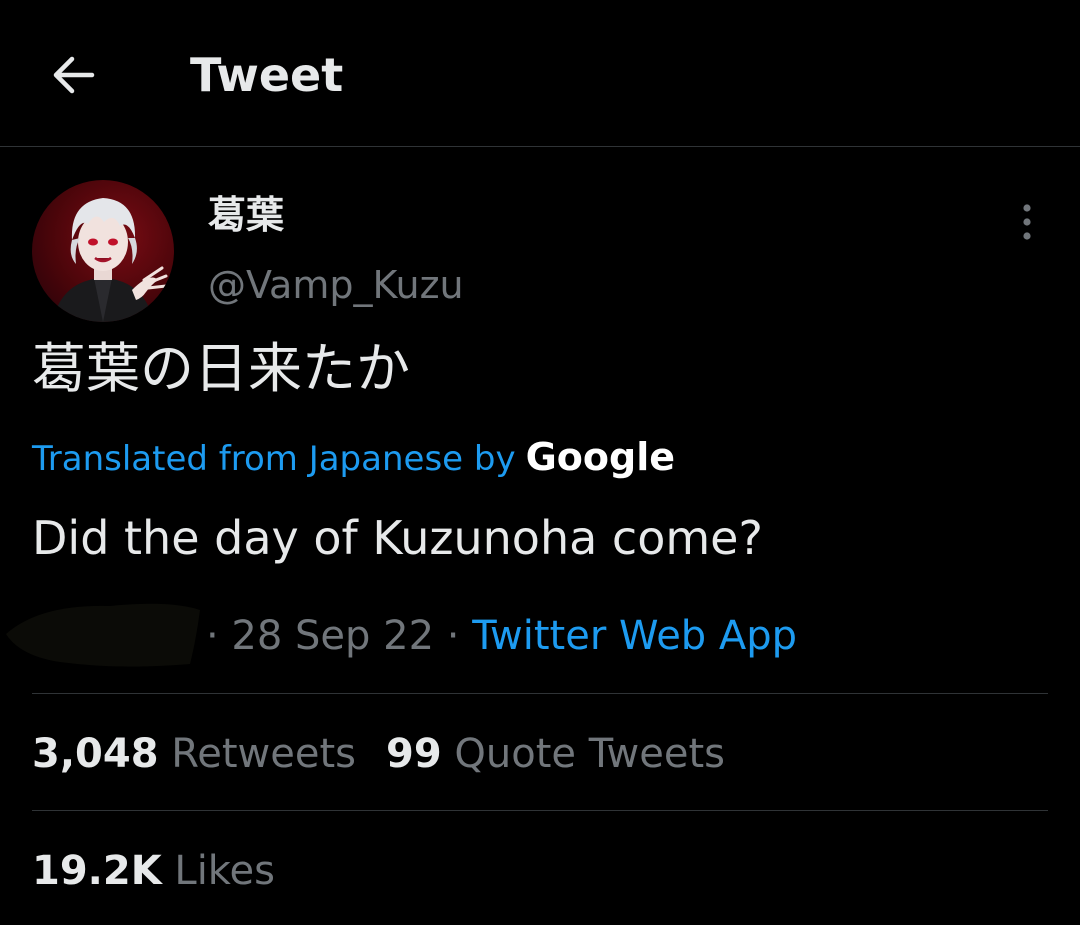 This screenshot has height=925, width=1080. I want to click on back-button, so click(73, 75).